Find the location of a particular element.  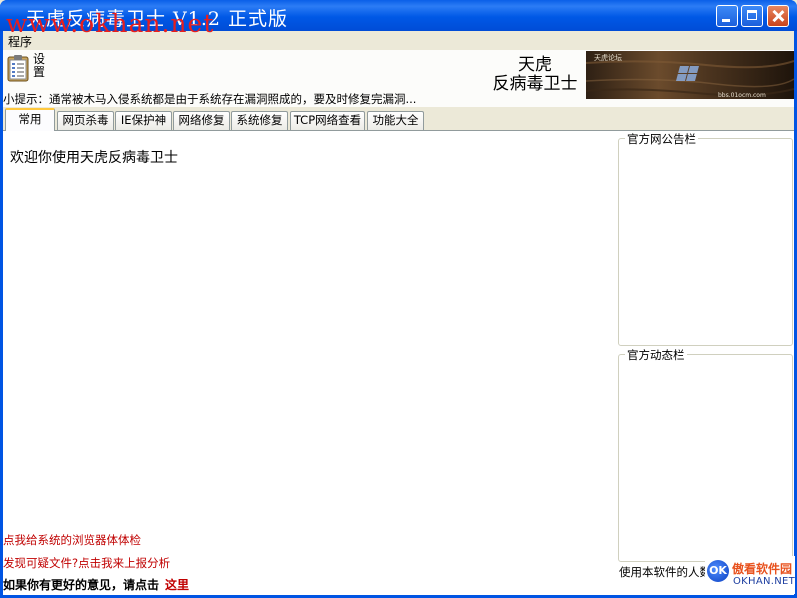

tab-ie-protector: IE保护神 is located at coordinates (143, 120).